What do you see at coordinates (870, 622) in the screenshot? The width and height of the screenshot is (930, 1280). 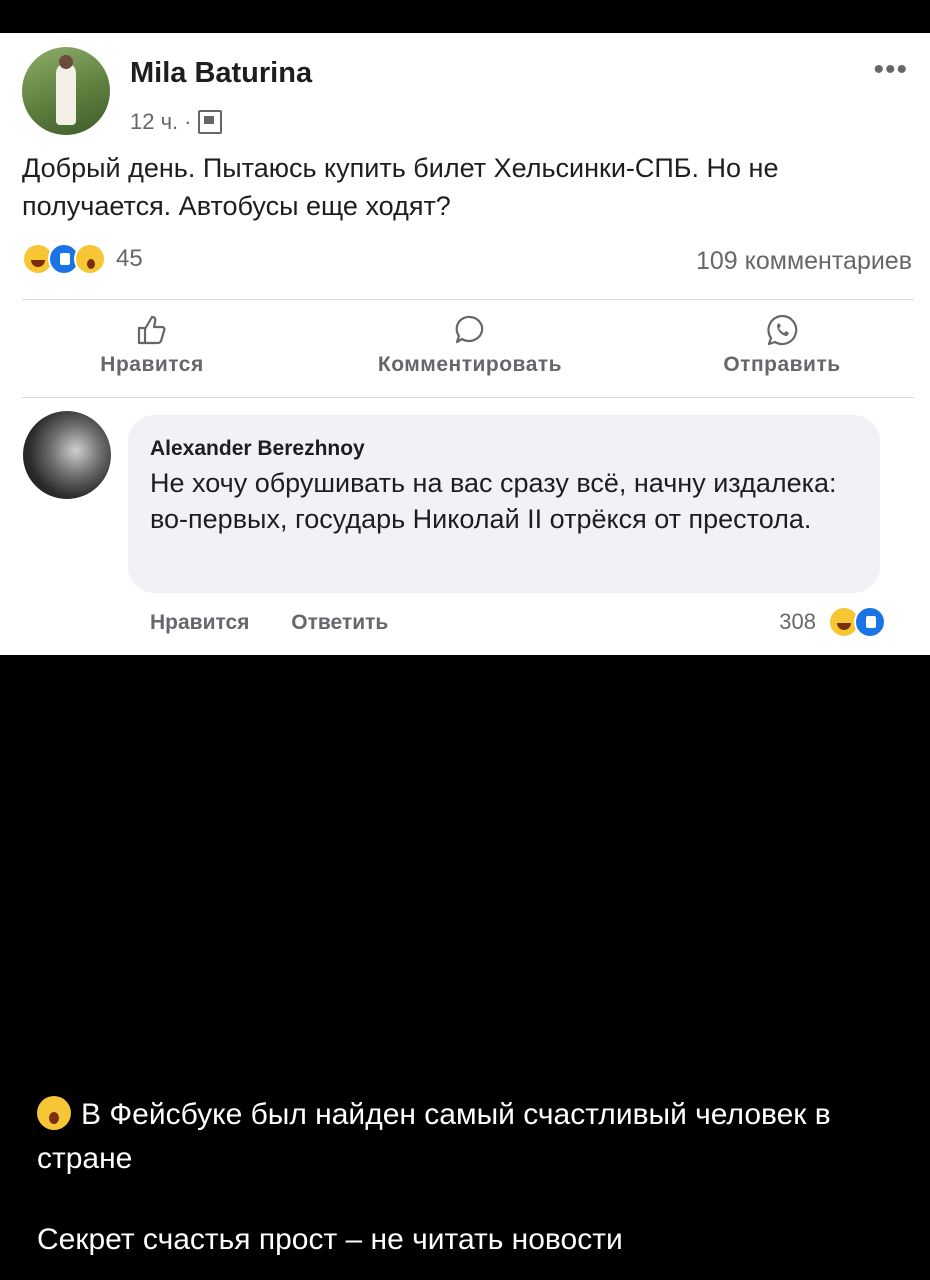 I see `like-icon` at bounding box center [870, 622].